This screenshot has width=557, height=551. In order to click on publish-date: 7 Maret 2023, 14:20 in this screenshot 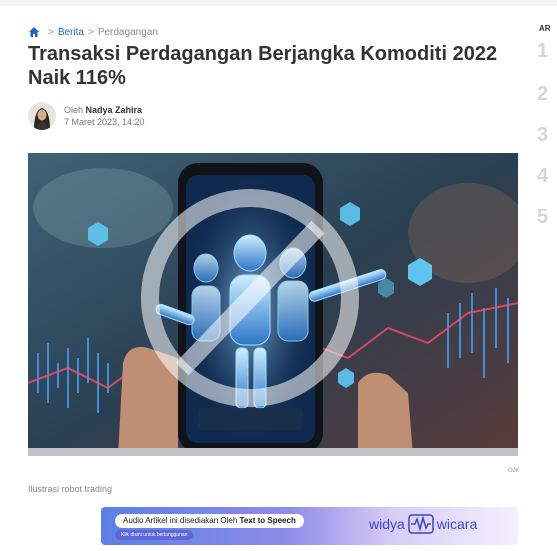, I will do `click(104, 122)`.